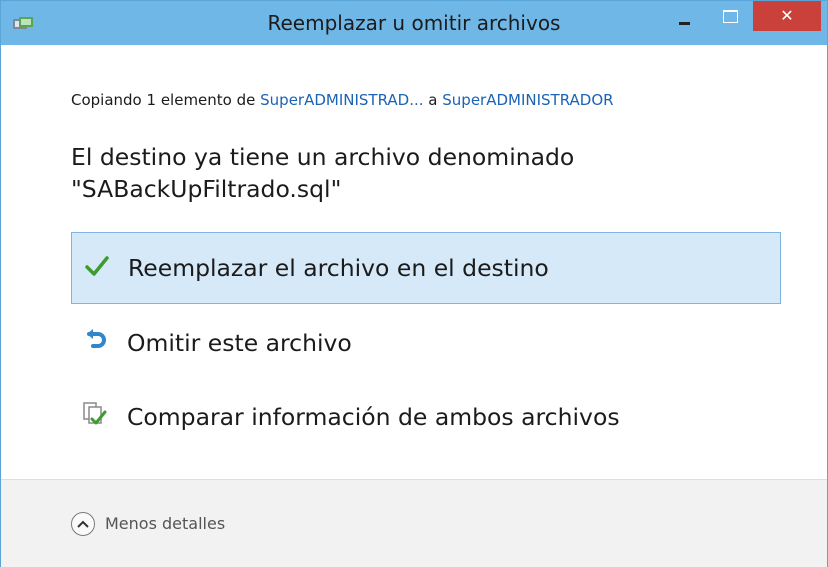 Image resolution: width=828 pixels, height=567 pixels. What do you see at coordinates (338, 268) in the screenshot?
I see `replace-file-label: Reemplazar el archivo en el destino` at bounding box center [338, 268].